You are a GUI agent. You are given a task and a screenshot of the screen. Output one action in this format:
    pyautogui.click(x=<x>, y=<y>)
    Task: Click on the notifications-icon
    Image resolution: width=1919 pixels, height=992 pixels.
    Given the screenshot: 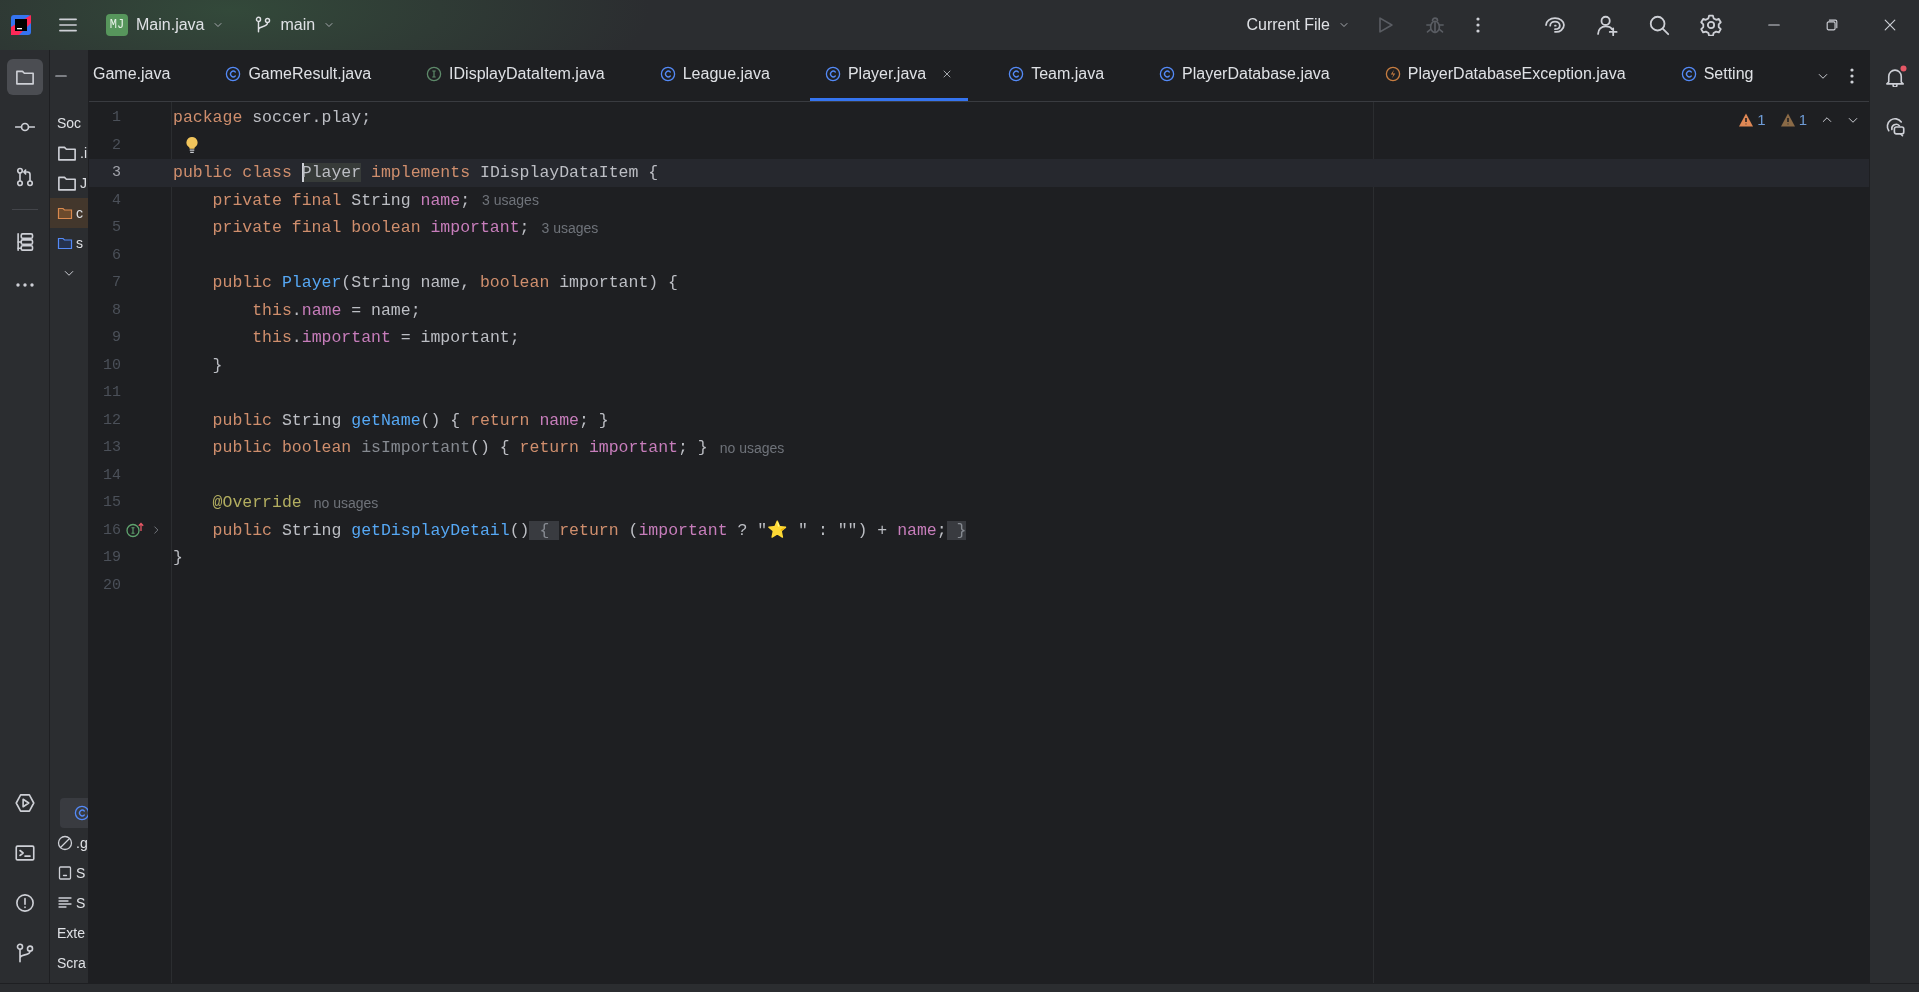 What is the action you would take?
    pyautogui.click(x=1894, y=77)
    